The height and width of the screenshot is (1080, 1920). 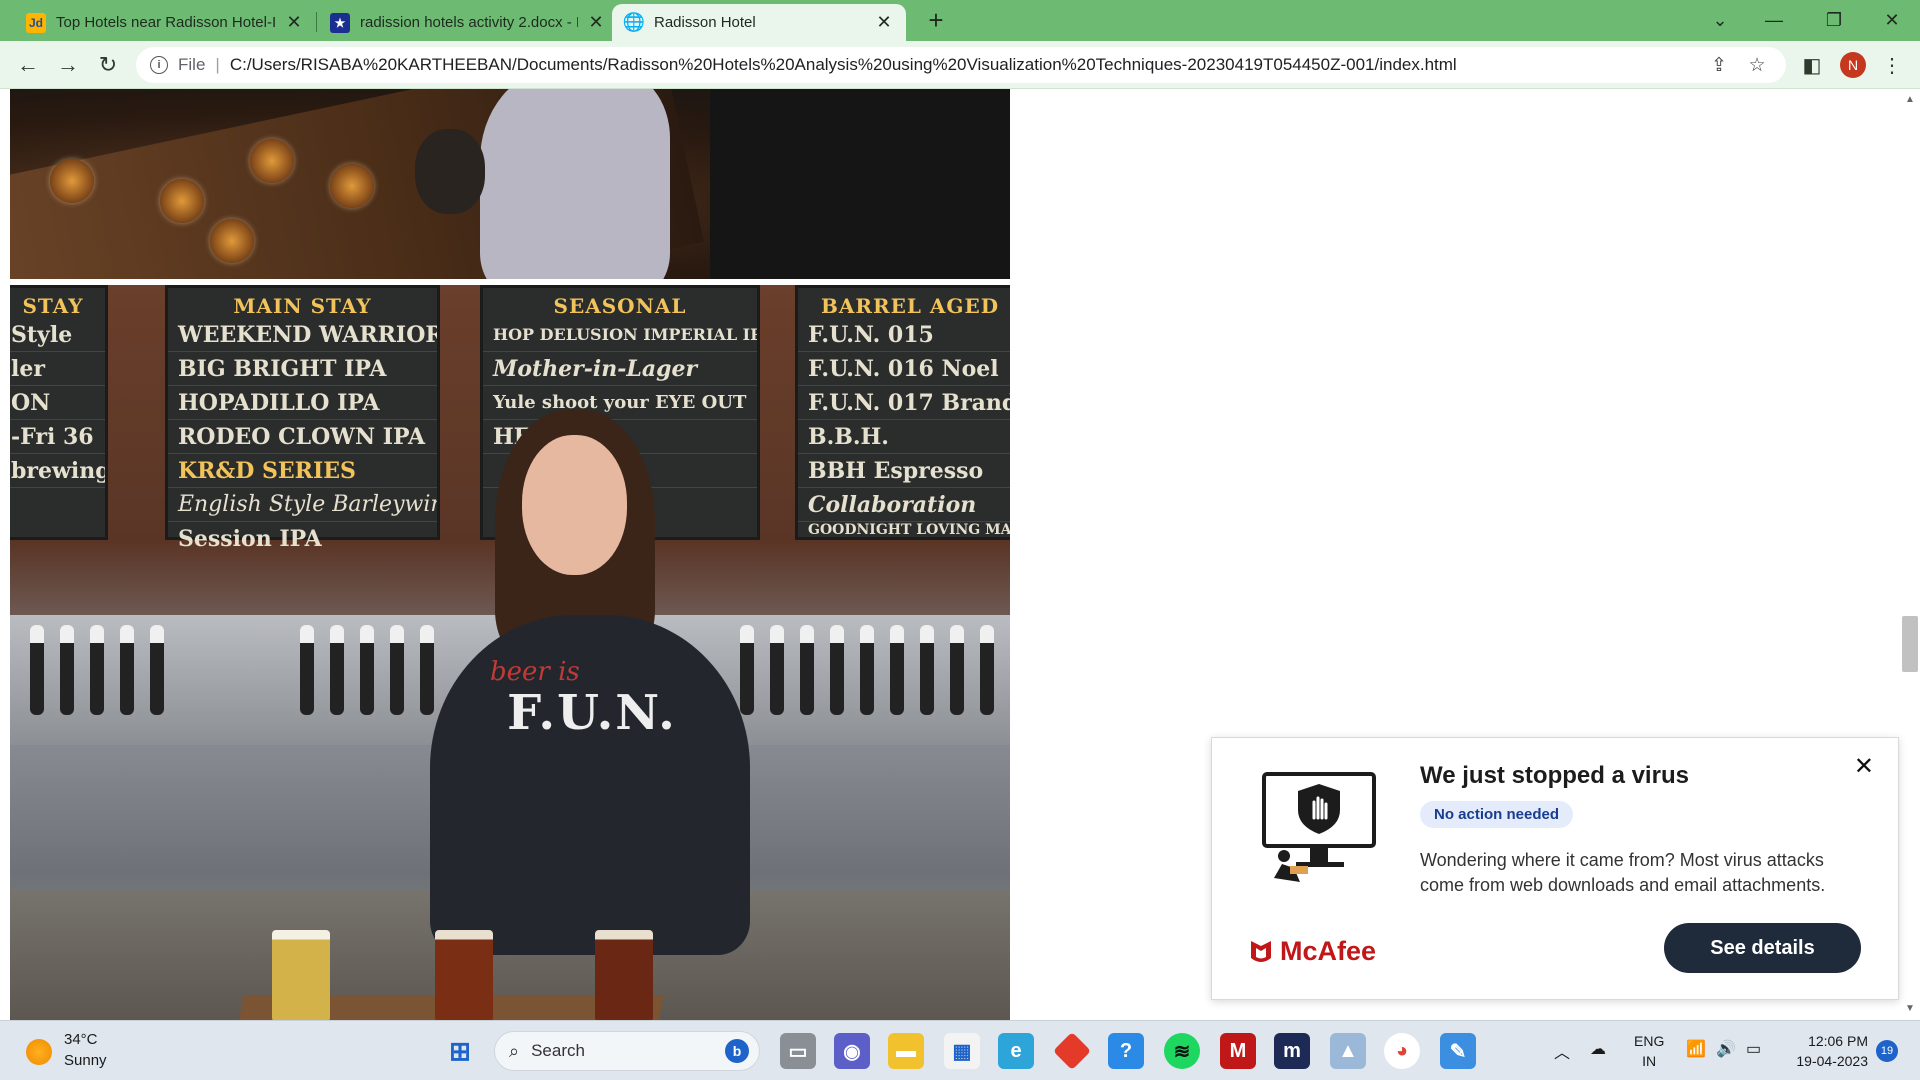 What do you see at coordinates (798, 1051) in the screenshot?
I see `task-view-icon: ▭` at bounding box center [798, 1051].